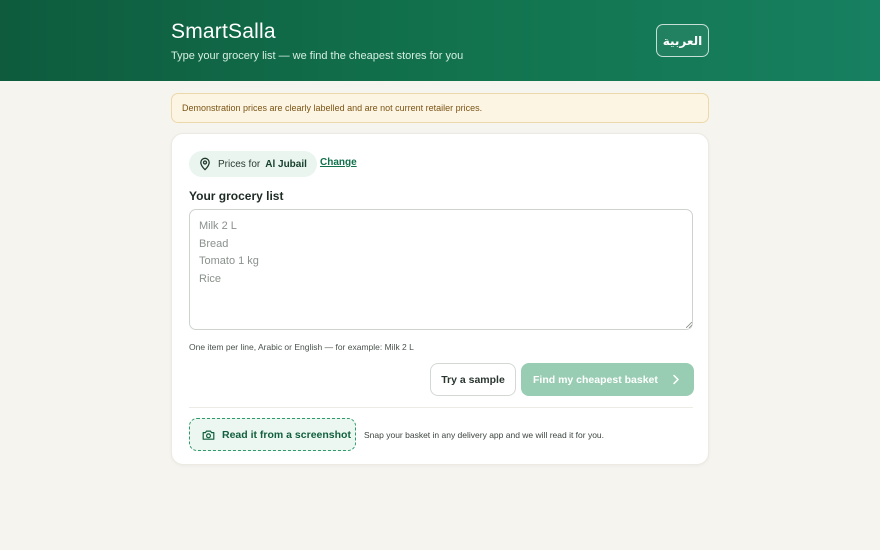 This screenshot has height=550, width=880. What do you see at coordinates (286, 164) in the screenshot?
I see `selected-city: Al Jubail` at bounding box center [286, 164].